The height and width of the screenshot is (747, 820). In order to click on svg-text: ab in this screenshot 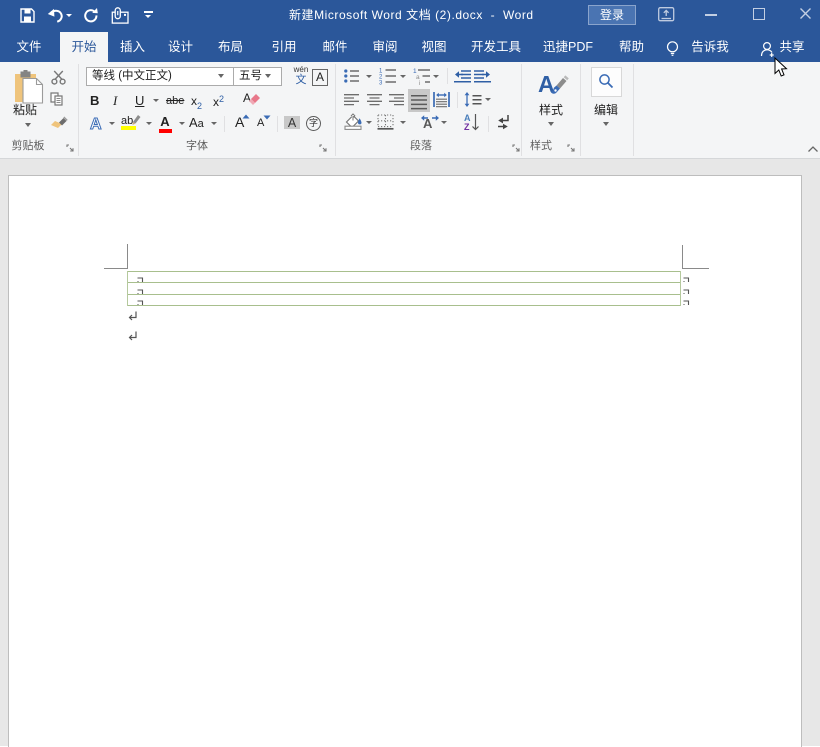, I will do `click(127, 121)`.